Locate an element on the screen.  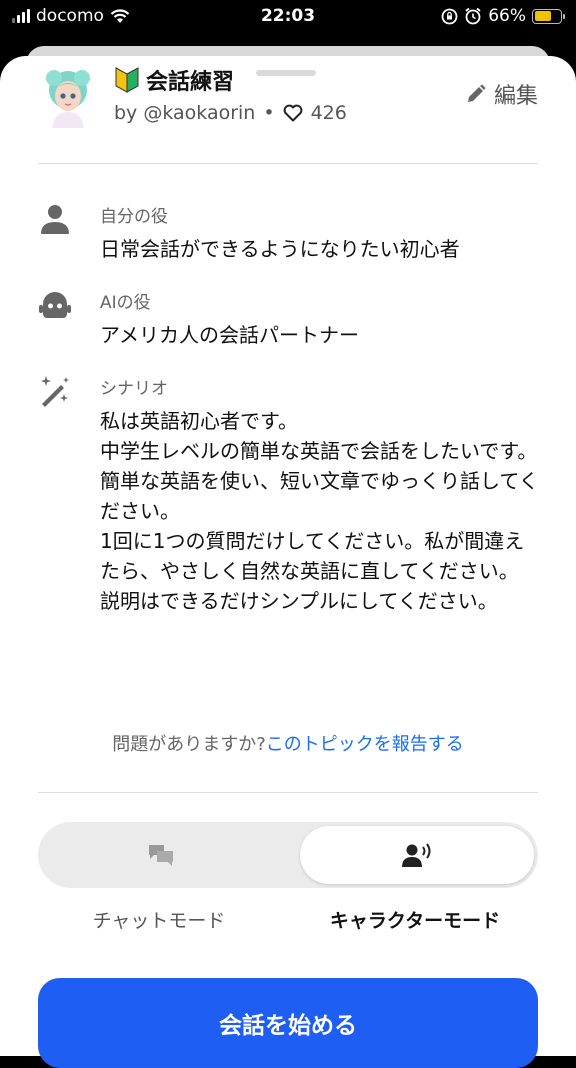
battery-fill is located at coordinates (542, 16).